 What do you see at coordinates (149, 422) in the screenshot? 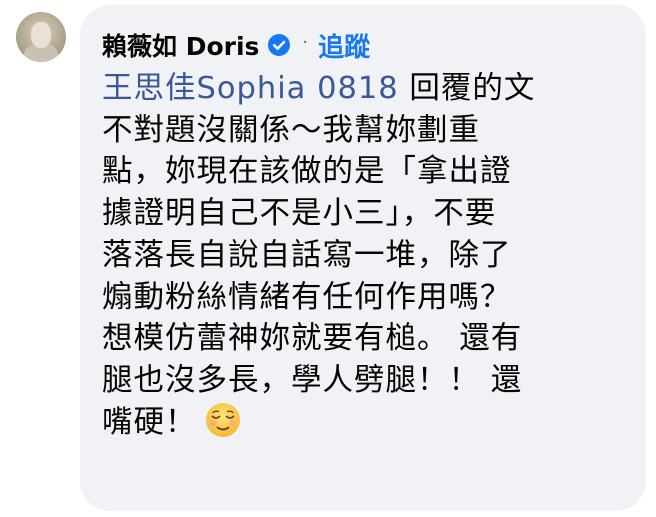
I see `comment-text-last: 嘴硬！` at bounding box center [149, 422].